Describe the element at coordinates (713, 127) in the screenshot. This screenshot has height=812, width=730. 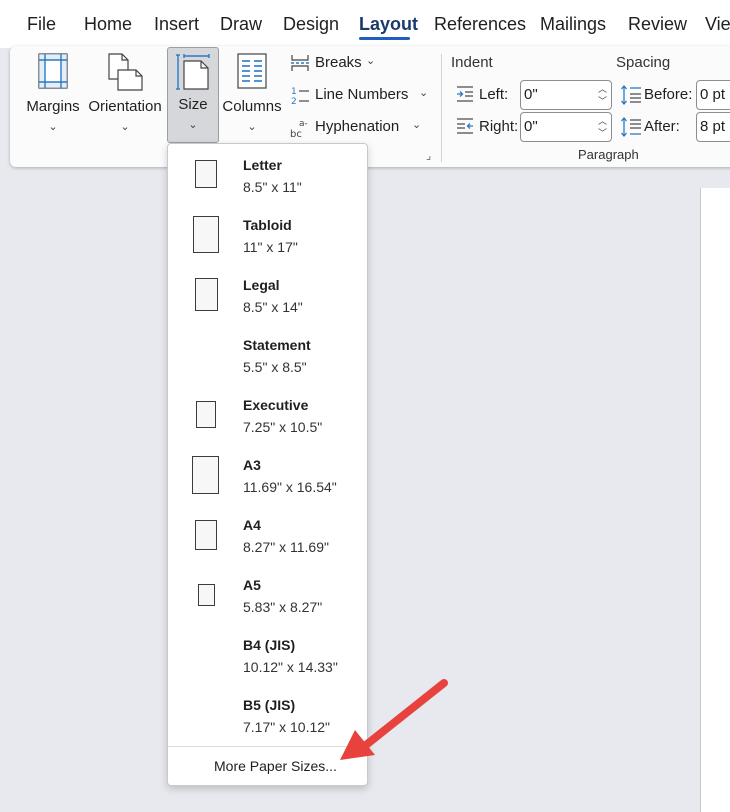
I see `spacing-after-input: 8 pt` at that location.